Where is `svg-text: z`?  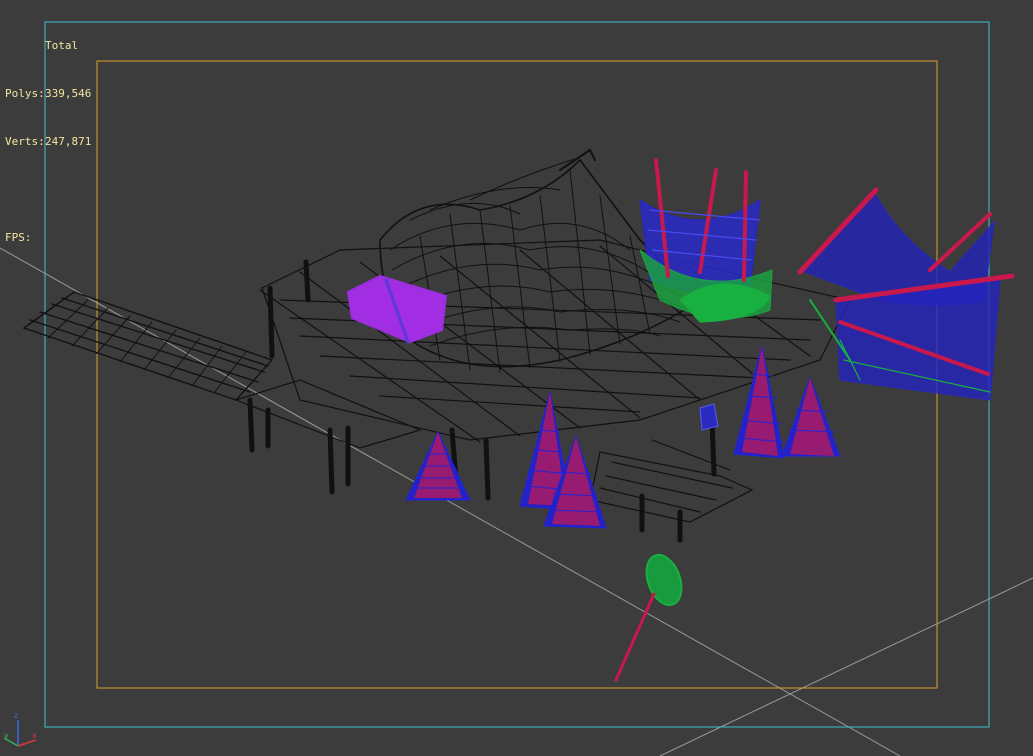 svg-text: z is located at coordinates (16, 715).